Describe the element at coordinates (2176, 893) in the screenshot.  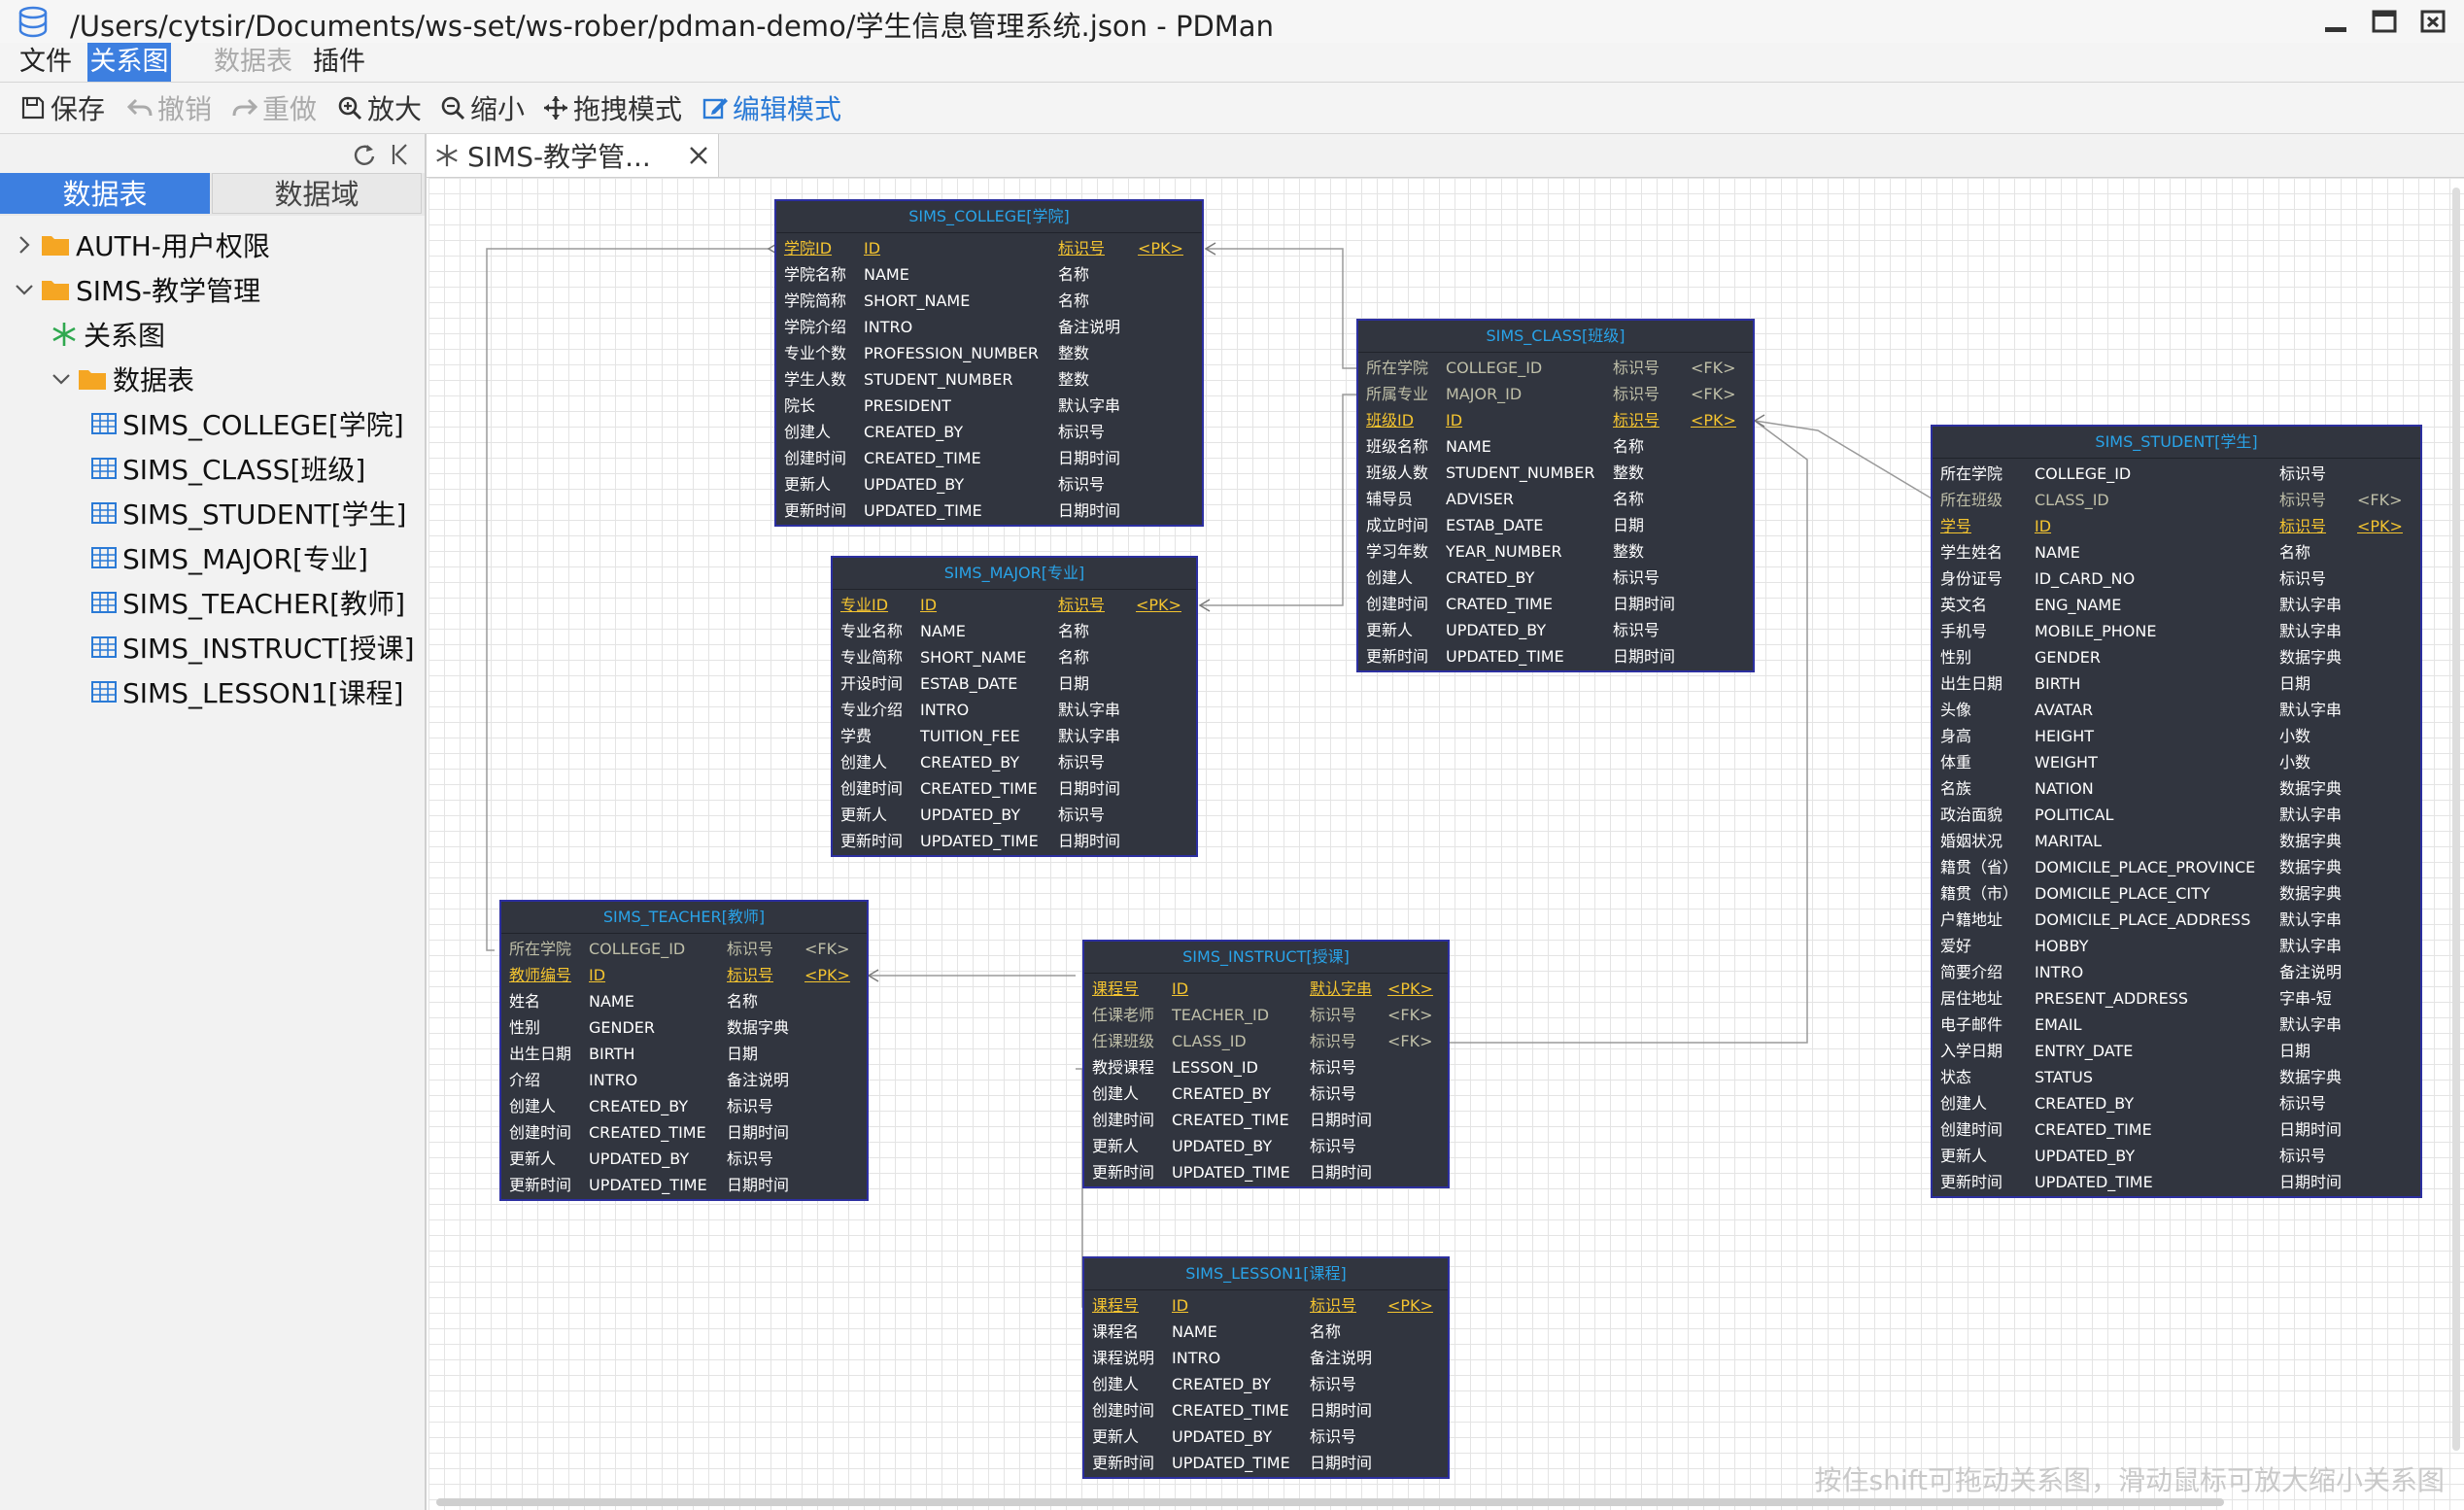
I see `field-row: 籍贯（市） DOMICILE_PLACE_CITY 数据字典` at that location.